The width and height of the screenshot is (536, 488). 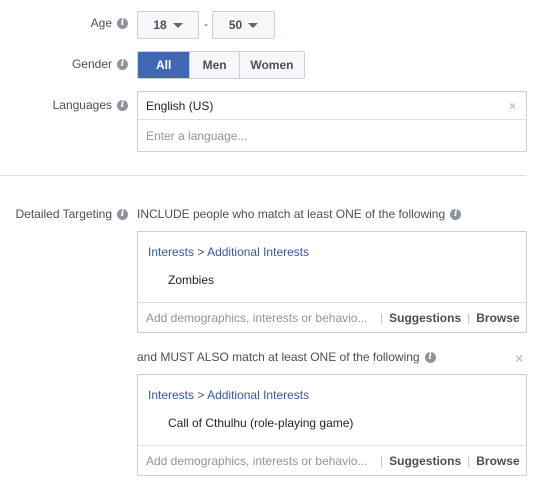 What do you see at coordinates (91, 64) in the screenshot?
I see `gender-label-text: Gender` at bounding box center [91, 64].